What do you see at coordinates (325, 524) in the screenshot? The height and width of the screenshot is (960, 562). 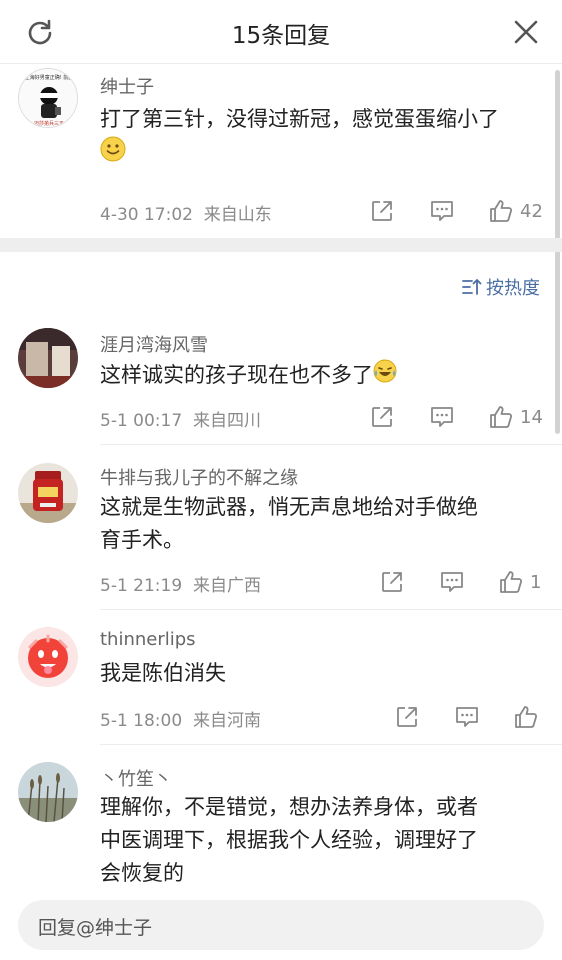 I see `comment-text: 这就是生物武器，悄无声息地给对手做绝 育手术。` at bounding box center [325, 524].